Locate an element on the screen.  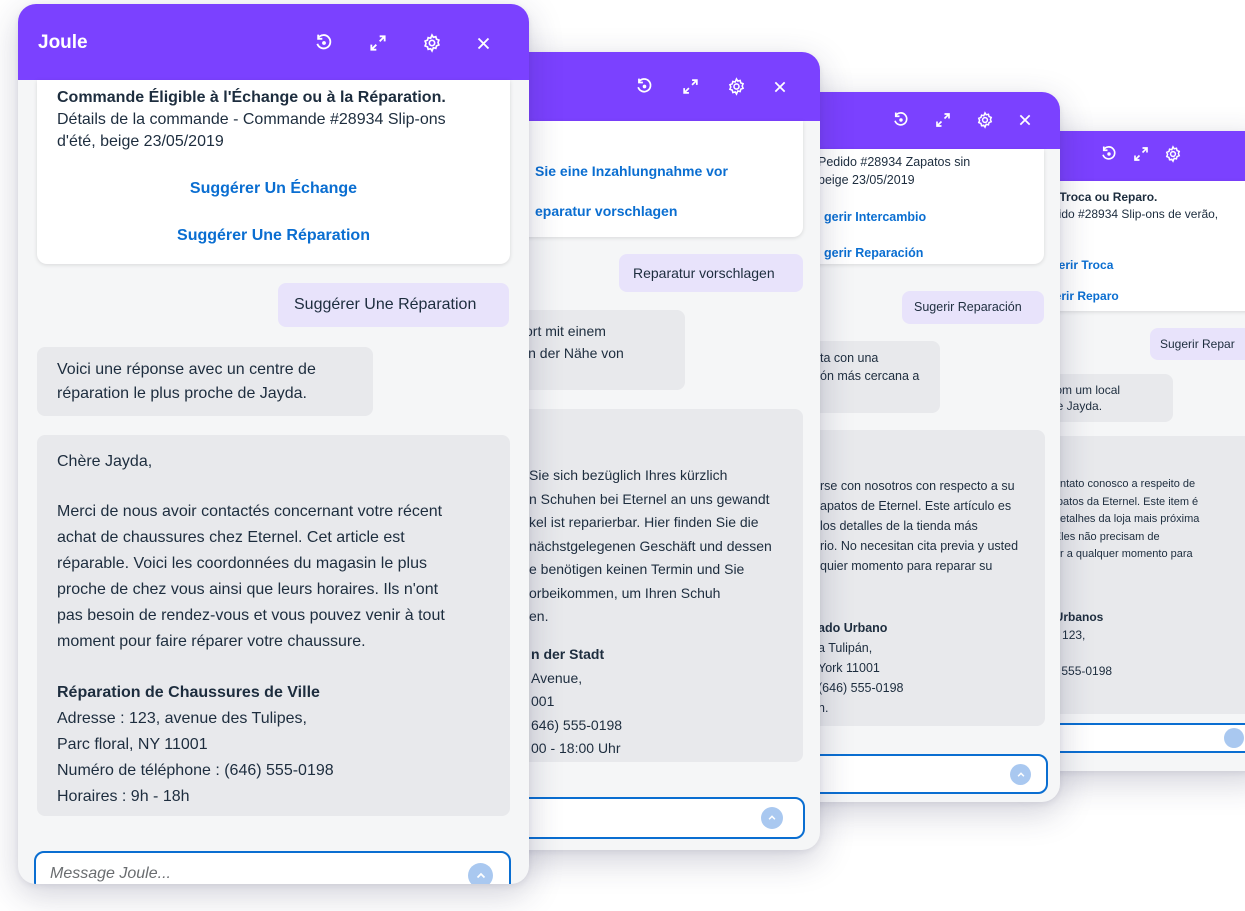
letter-line: rse con nosotros con respecto a su is located at coordinates (917, 486).